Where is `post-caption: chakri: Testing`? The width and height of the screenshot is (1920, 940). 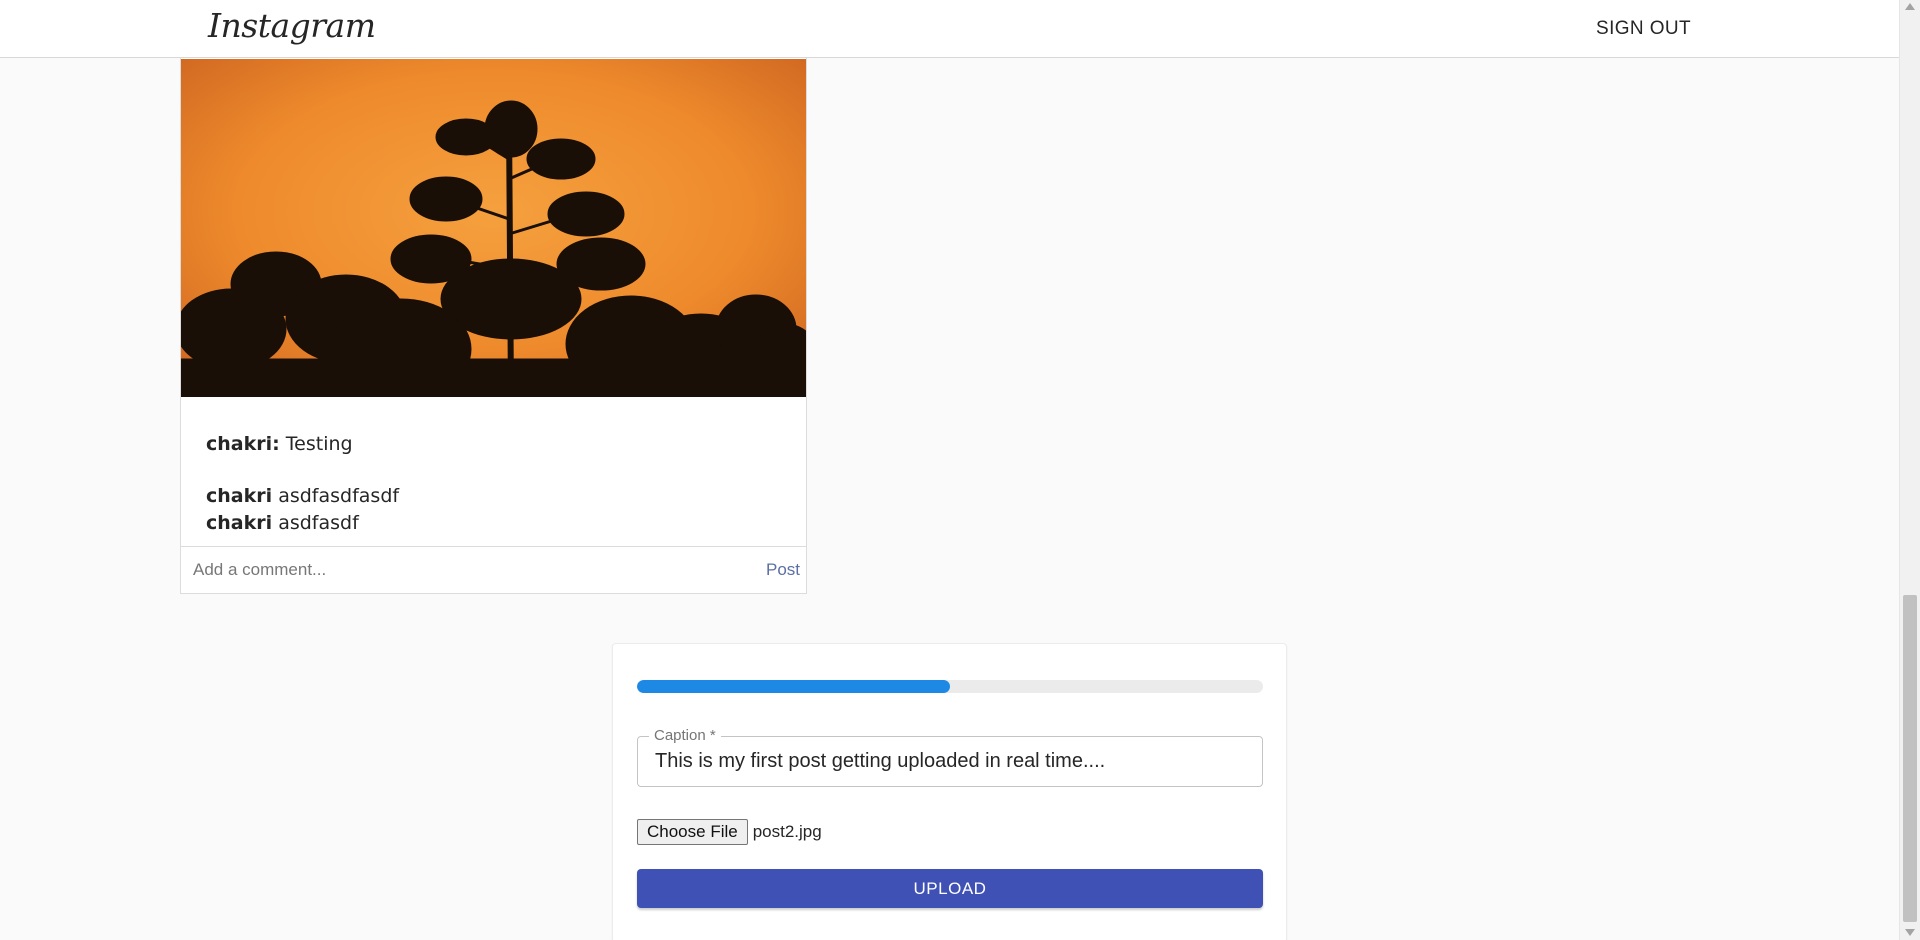
post-caption: chakri: Testing is located at coordinates (279, 444).